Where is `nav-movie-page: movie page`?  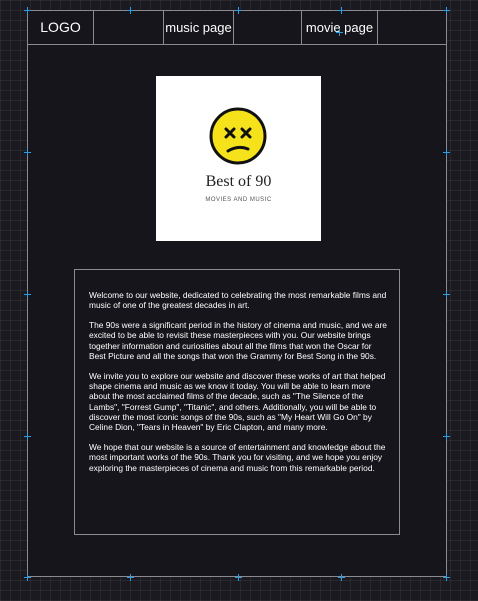 nav-movie-page: movie page is located at coordinates (340, 27).